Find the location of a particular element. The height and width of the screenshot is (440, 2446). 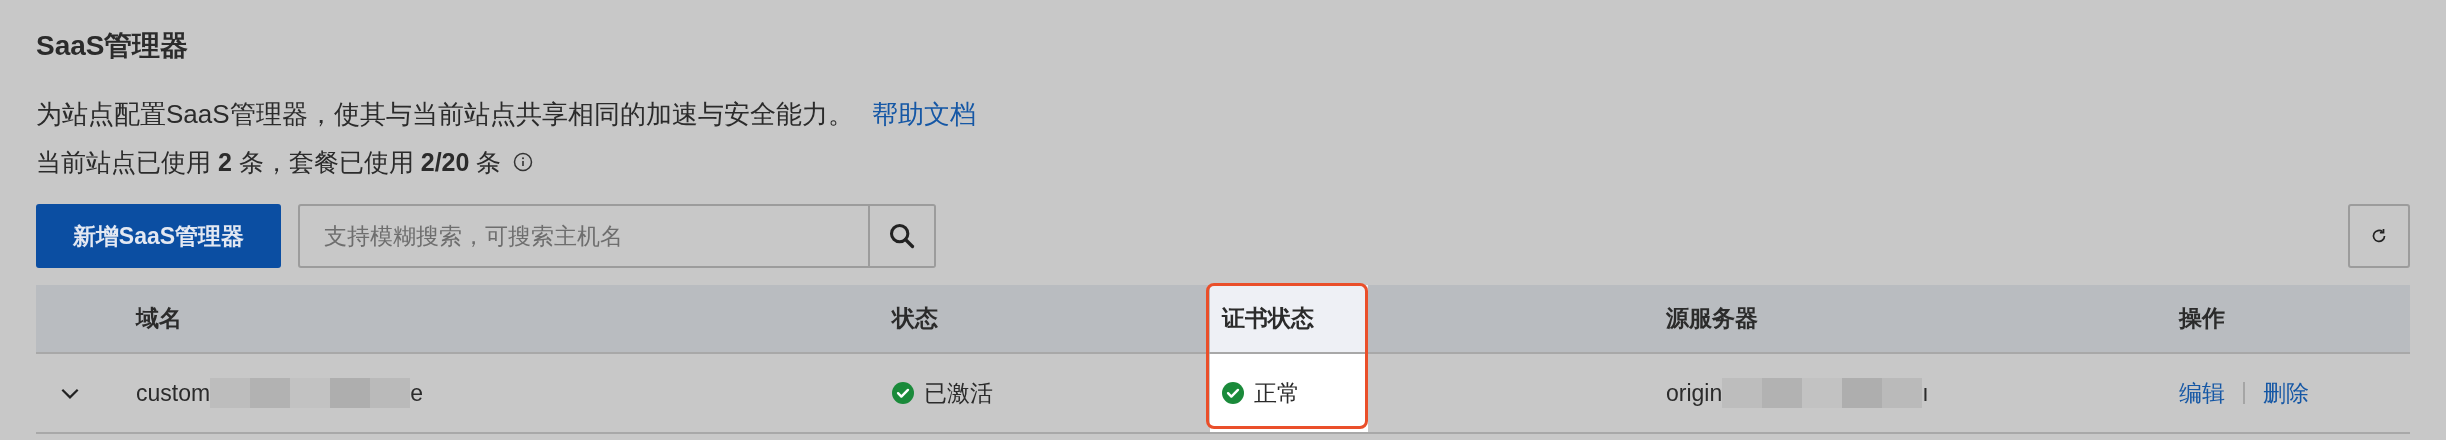

domain-text: custom is located at coordinates (173, 393).